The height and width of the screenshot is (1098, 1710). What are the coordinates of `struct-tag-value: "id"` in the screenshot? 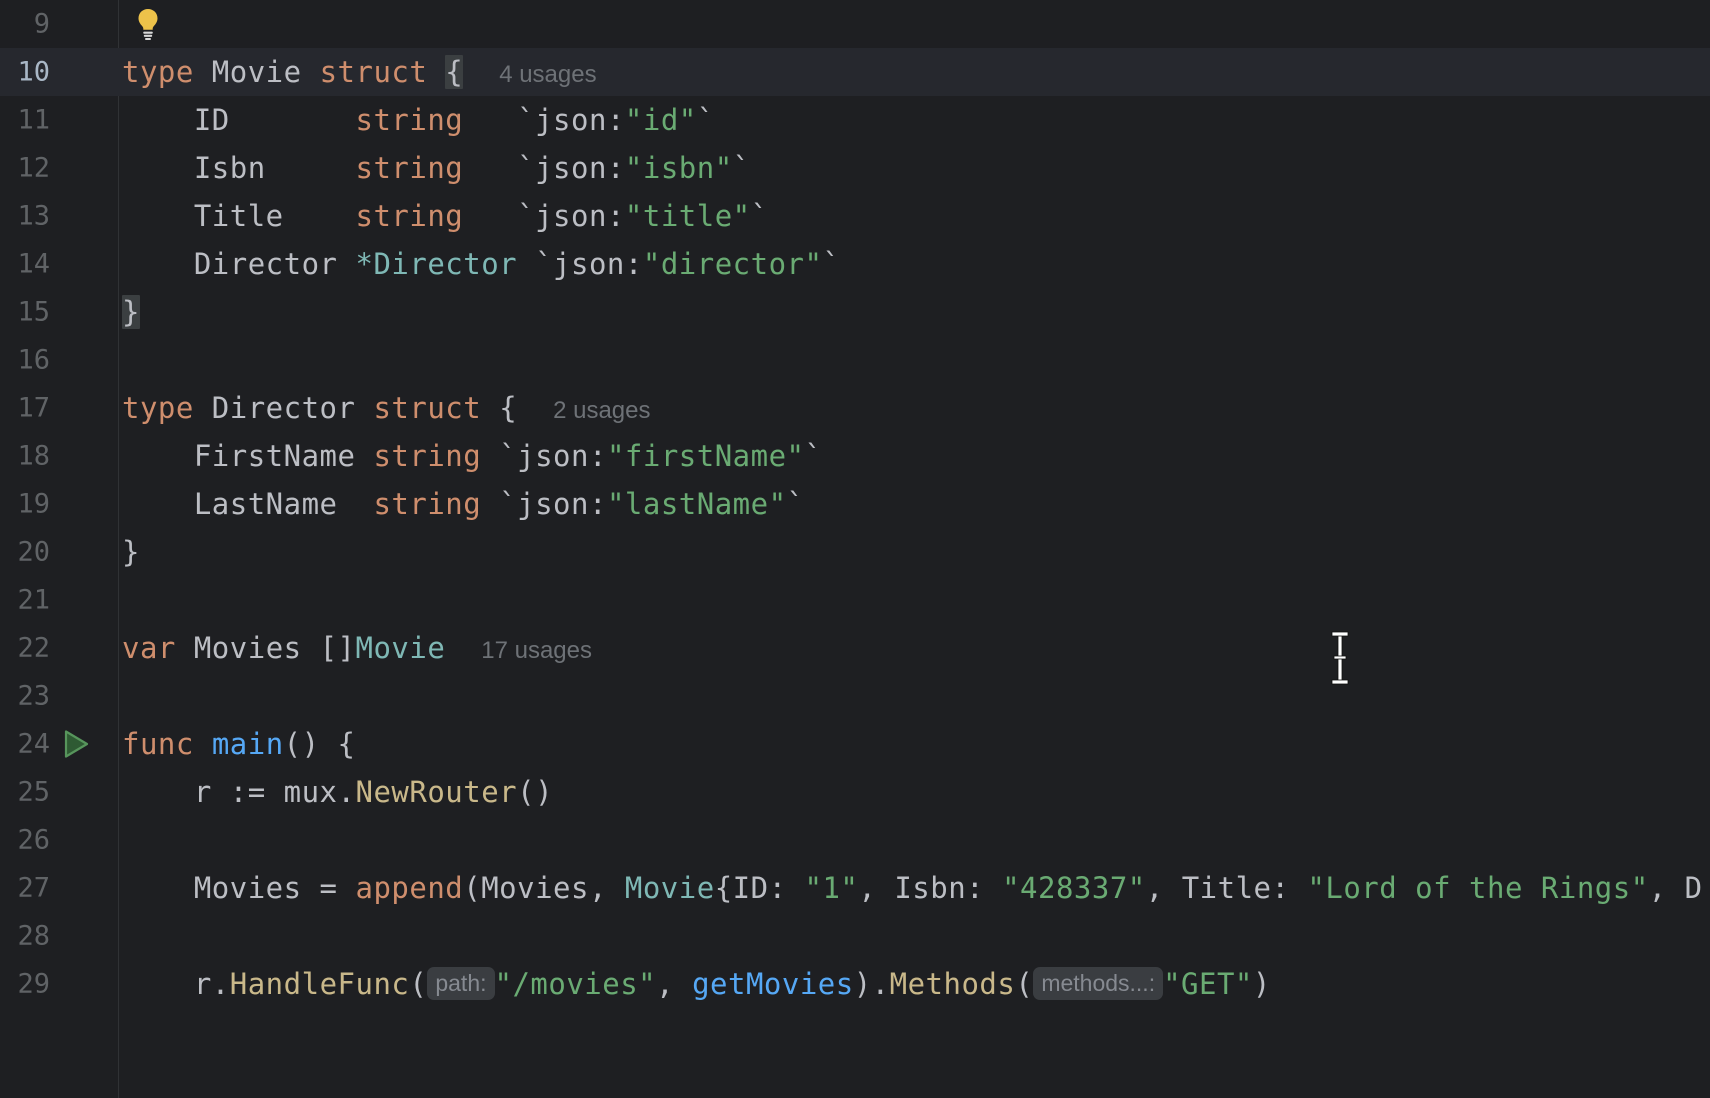 It's located at (660, 120).